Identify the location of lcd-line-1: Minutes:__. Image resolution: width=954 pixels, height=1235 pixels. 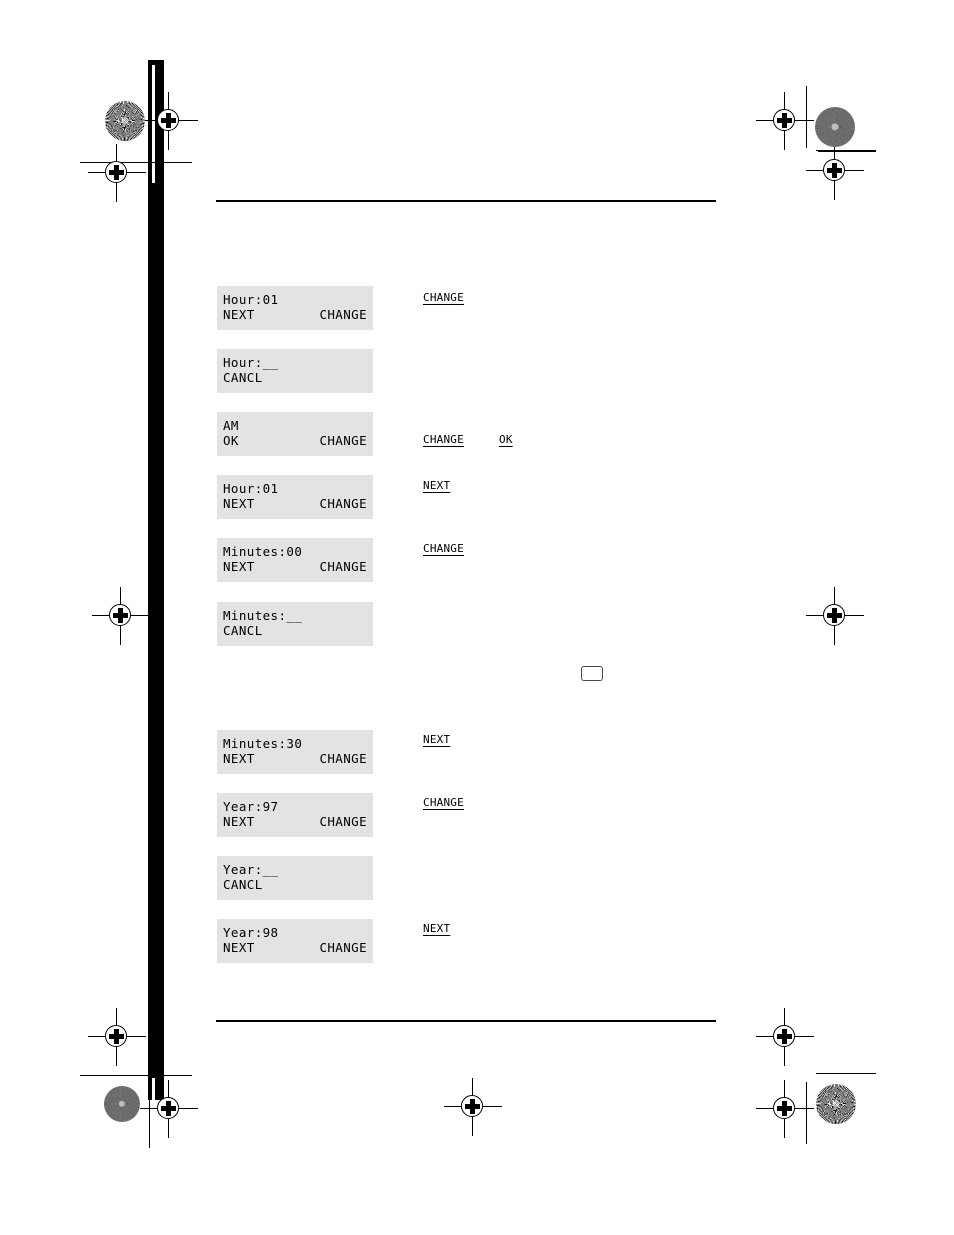
(298, 615).